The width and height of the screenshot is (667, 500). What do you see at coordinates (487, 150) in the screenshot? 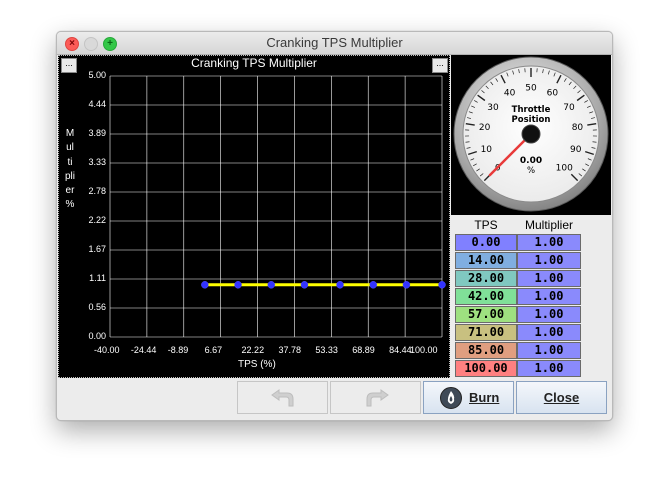
I see `gauge-scale-label: 10` at bounding box center [487, 150].